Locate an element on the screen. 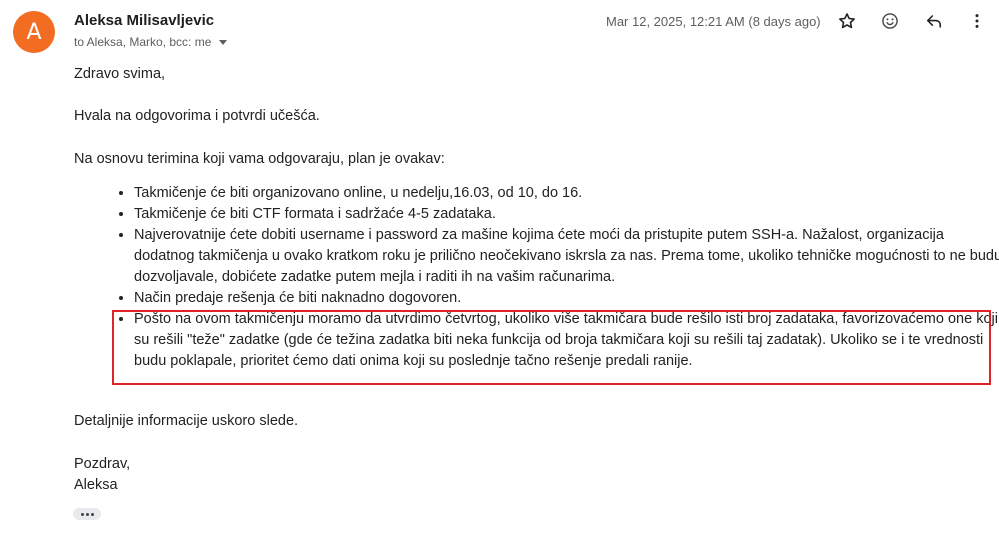  signature-text: Aleksa is located at coordinates (96, 485).